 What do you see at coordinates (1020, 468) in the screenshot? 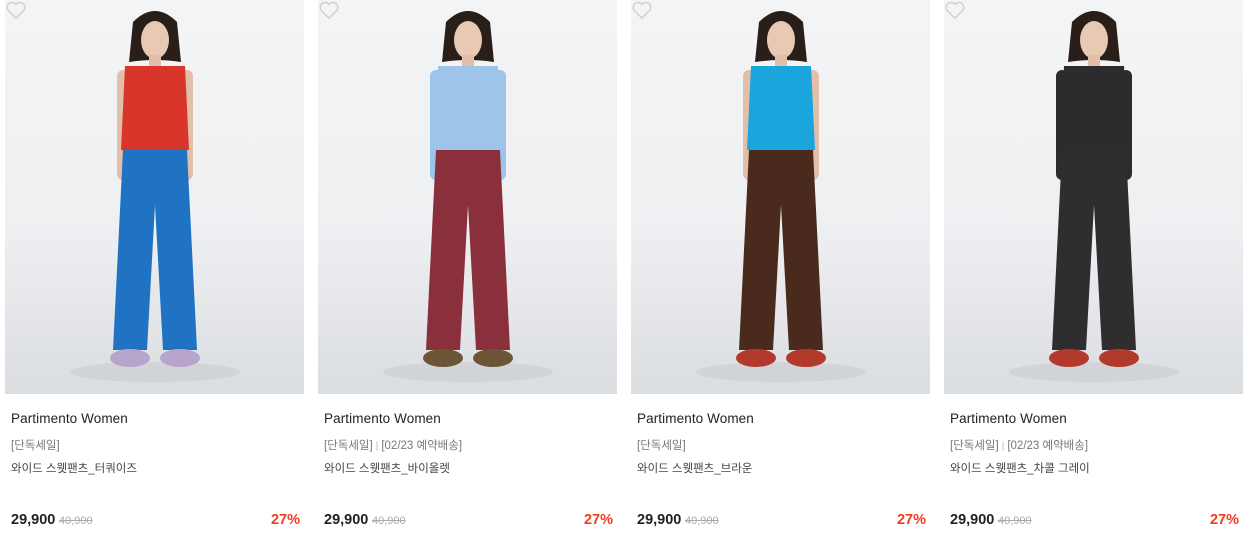
I see `product-name: 와이드 스웻팬츠_차콜 그레이` at bounding box center [1020, 468].